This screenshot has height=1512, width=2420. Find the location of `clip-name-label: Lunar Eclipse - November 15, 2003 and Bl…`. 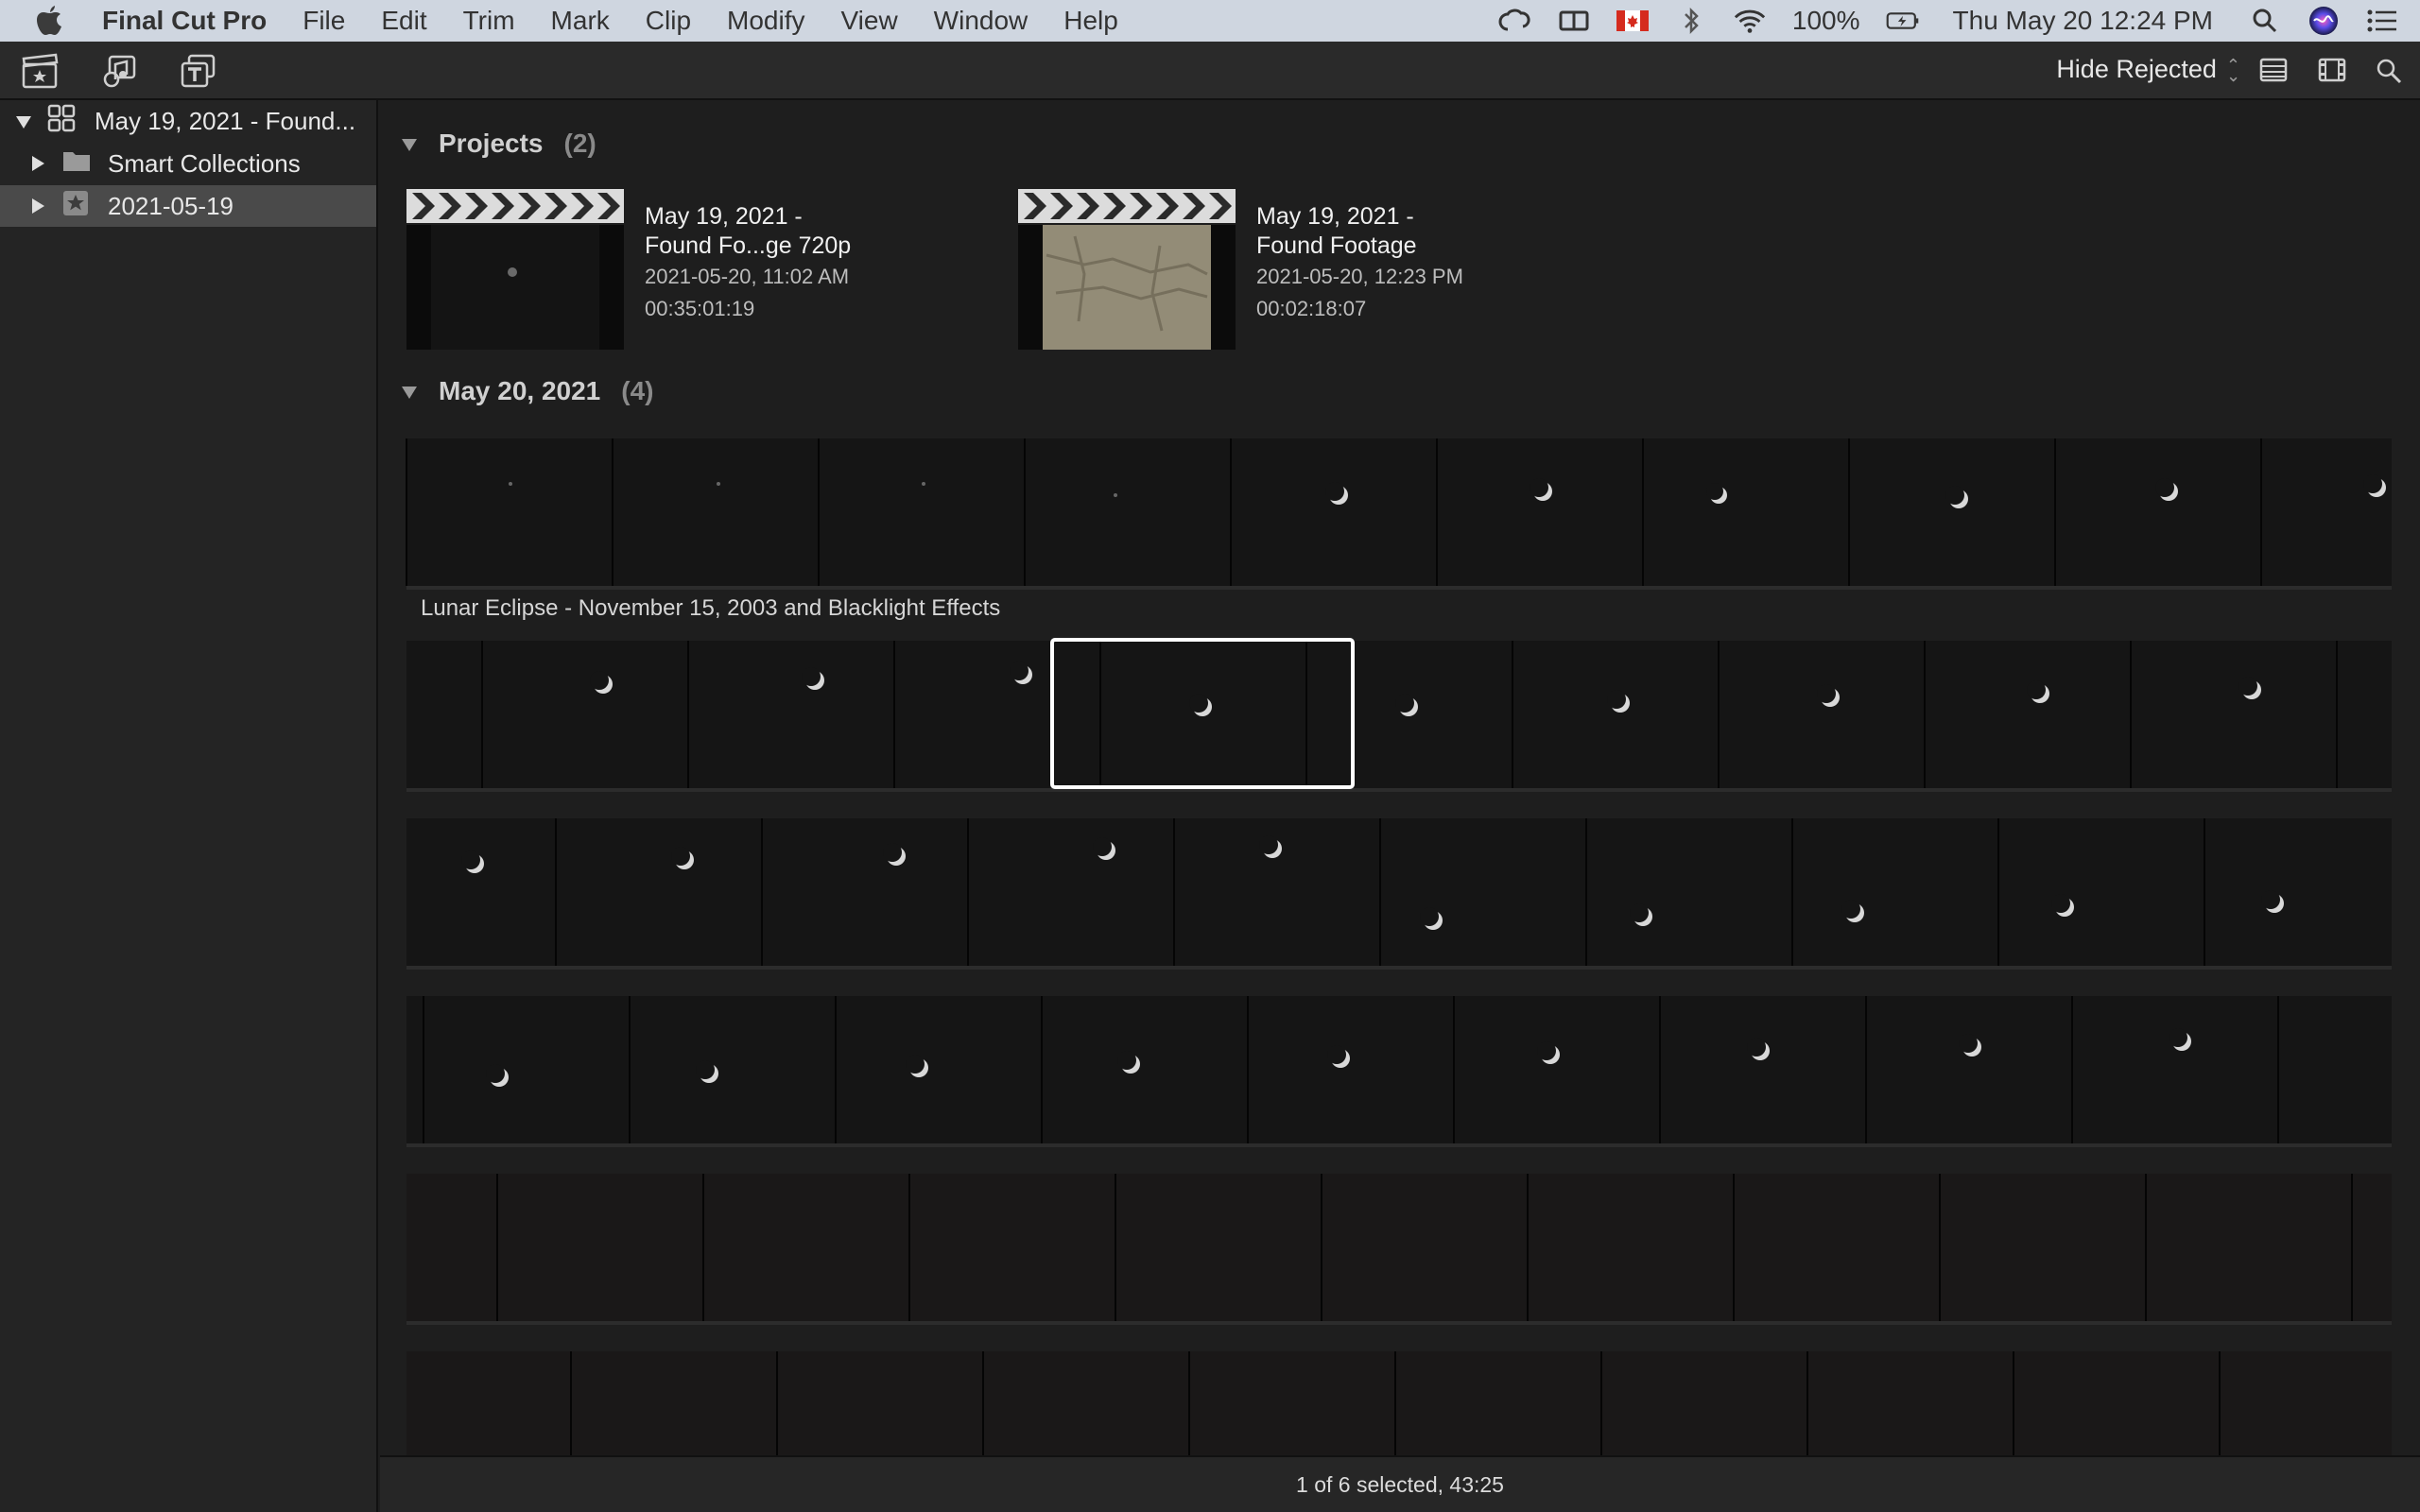

clip-name-label: Lunar Eclipse - November 15, 2003 and Bl… is located at coordinates (711, 608).